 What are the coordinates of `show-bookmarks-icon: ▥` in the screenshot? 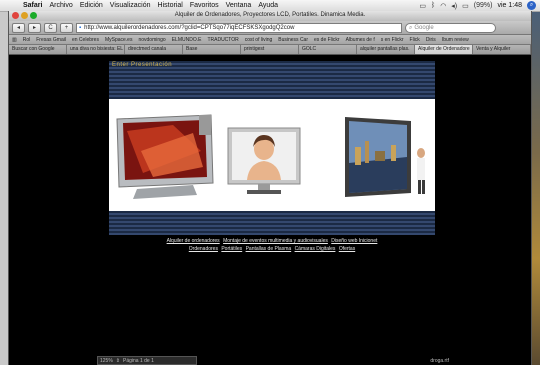 It's located at (14, 40).